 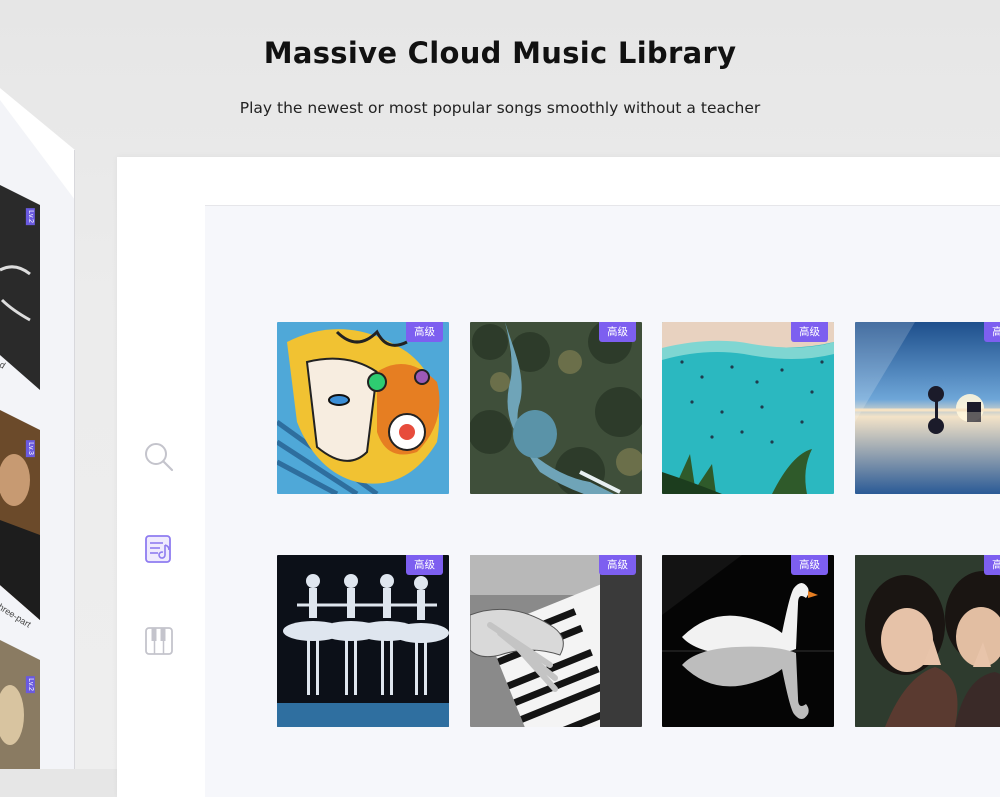 I want to click on hands-on-piano-art, so click(x=556, y=641).